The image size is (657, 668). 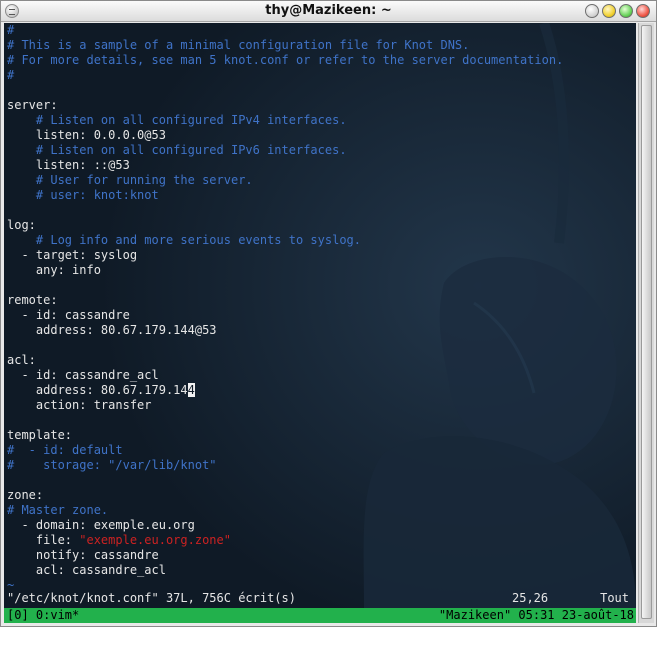 I want to click on code-line-text: # User for running the server., so click(x=130, y=180).